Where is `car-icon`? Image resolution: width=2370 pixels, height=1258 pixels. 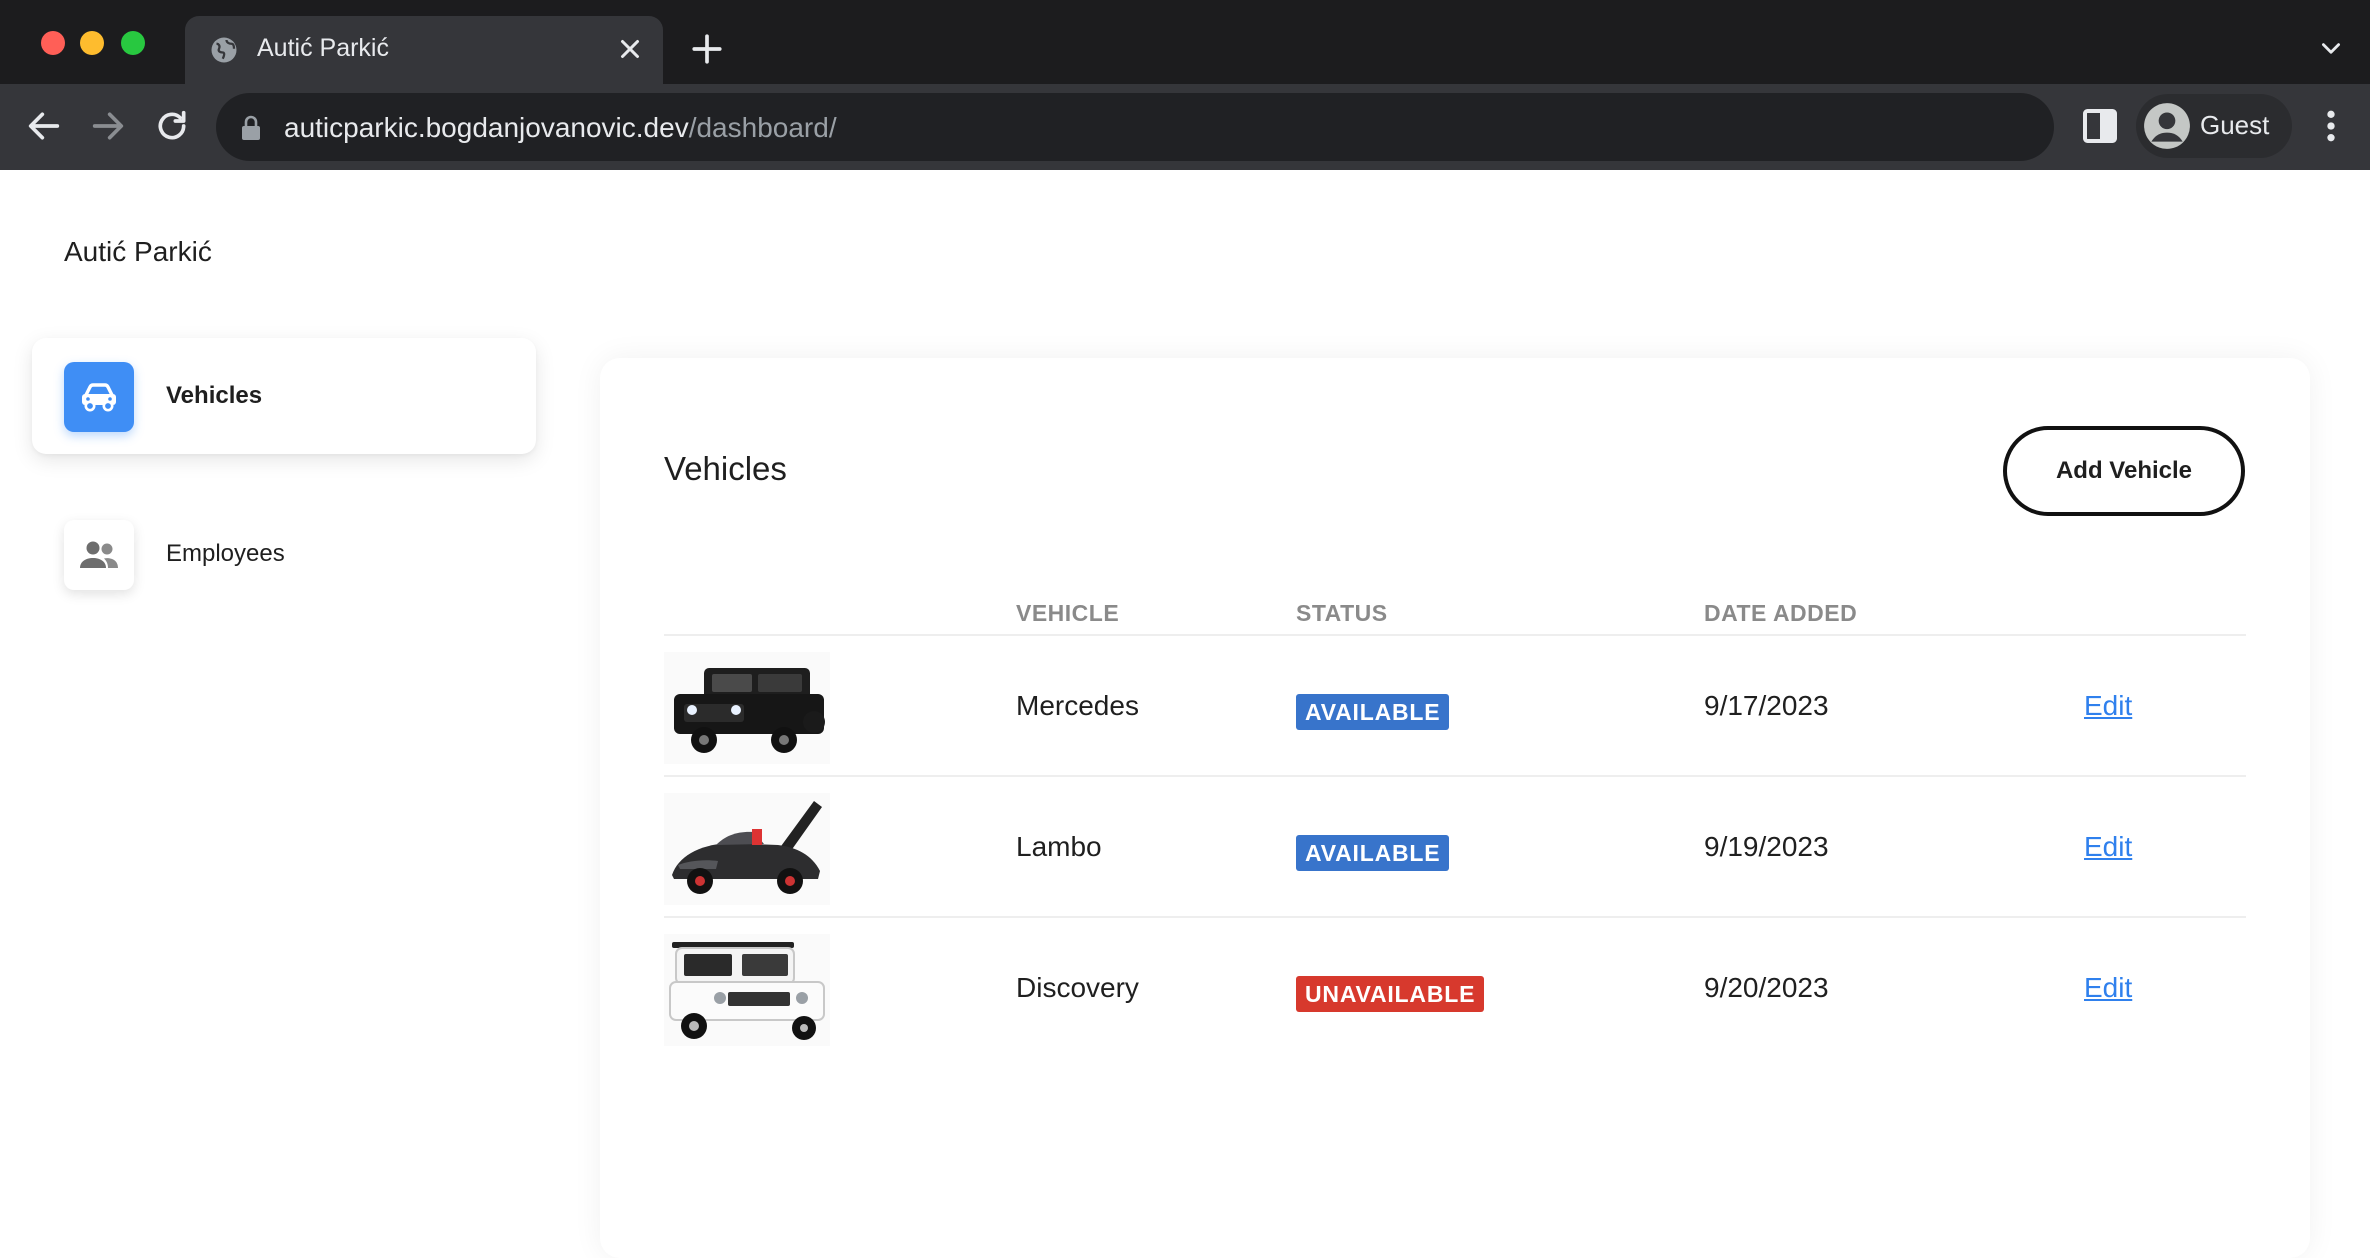 car-icon is located at coordinates (99, 397).